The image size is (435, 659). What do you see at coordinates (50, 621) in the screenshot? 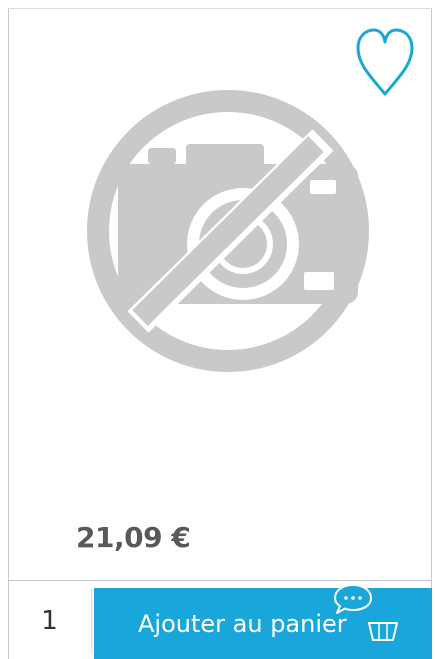
I see `quantity-field: 1` at bounding box center [50, 621].